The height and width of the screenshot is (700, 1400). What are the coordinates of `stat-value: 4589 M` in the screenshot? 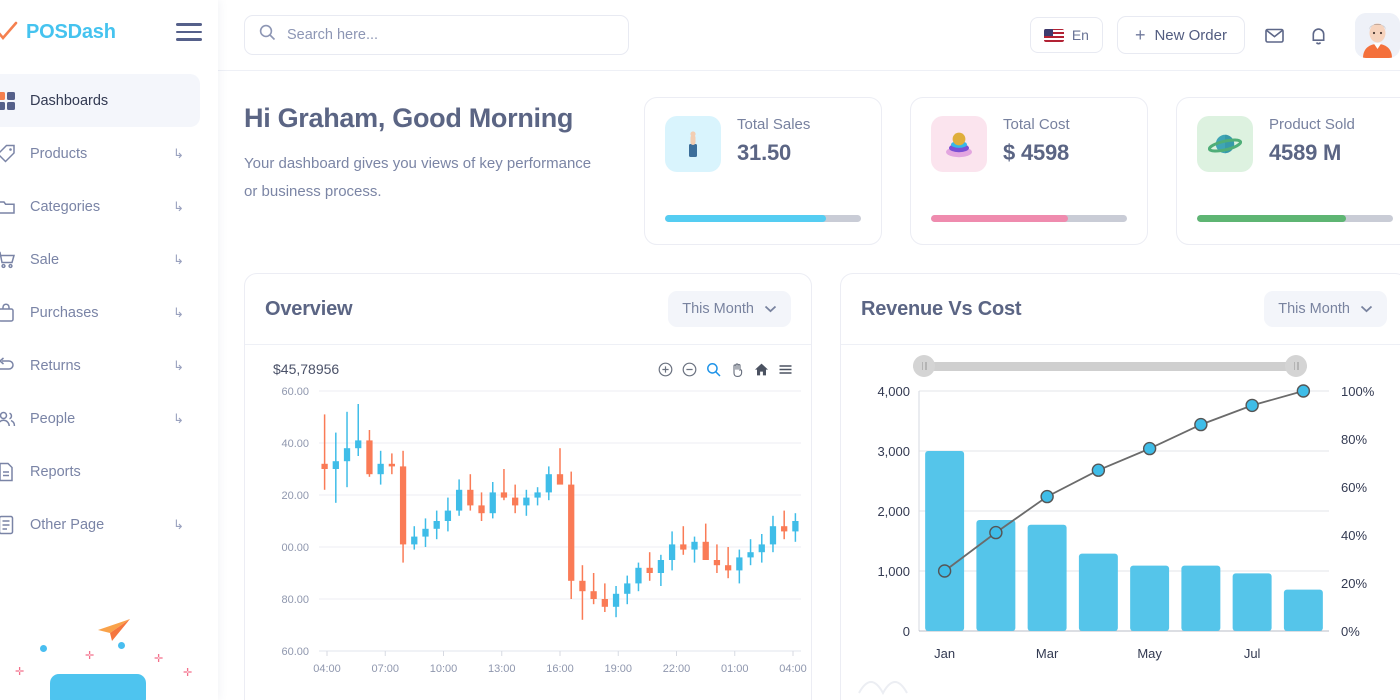 It's located at (1305, 152).